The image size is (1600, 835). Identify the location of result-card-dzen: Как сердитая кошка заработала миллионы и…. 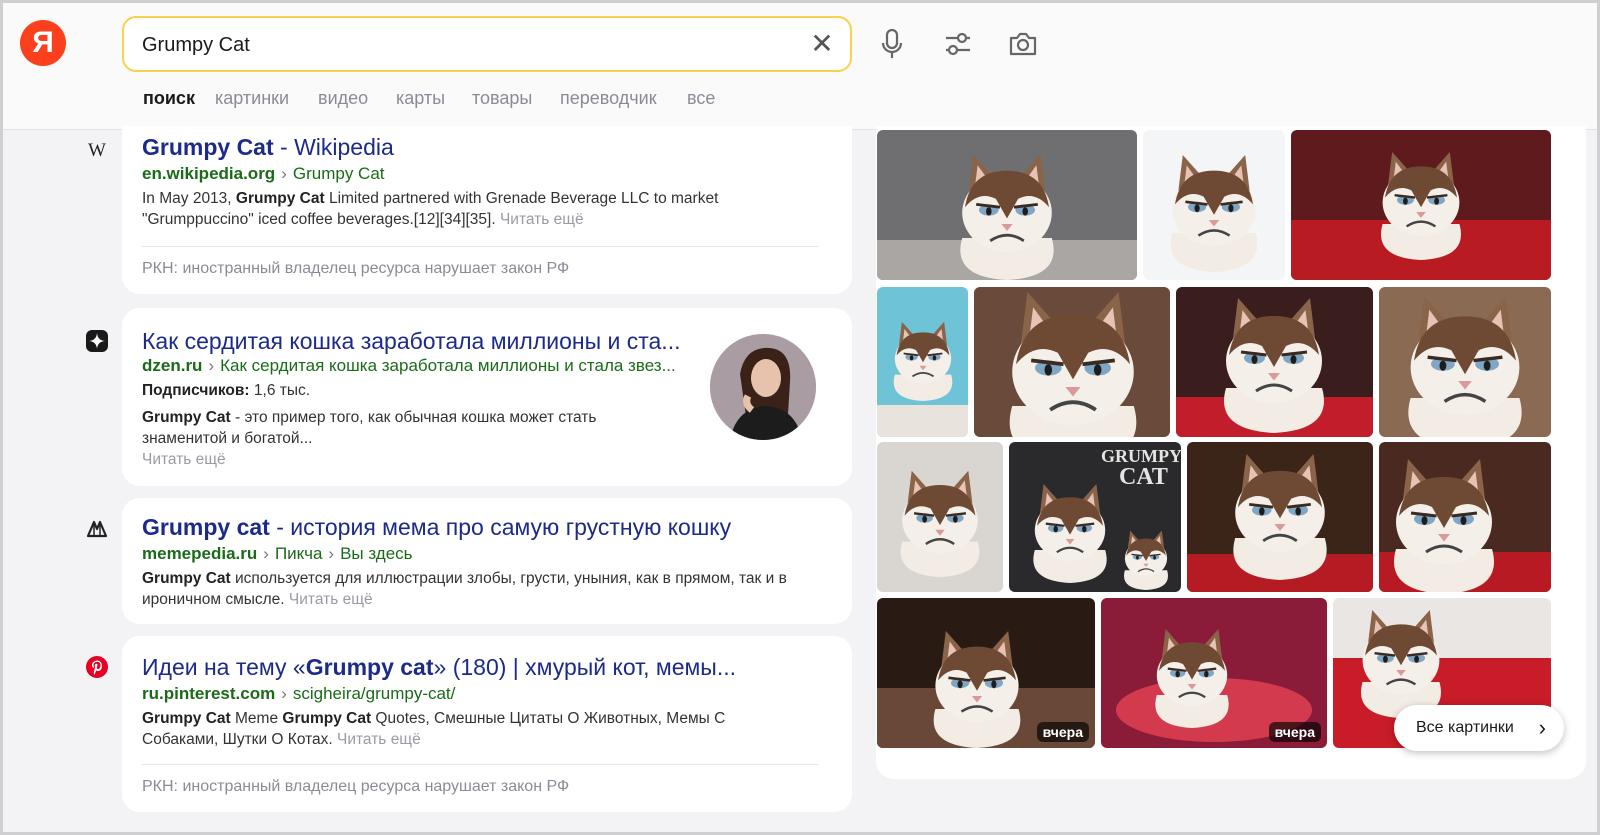
(487, 397).